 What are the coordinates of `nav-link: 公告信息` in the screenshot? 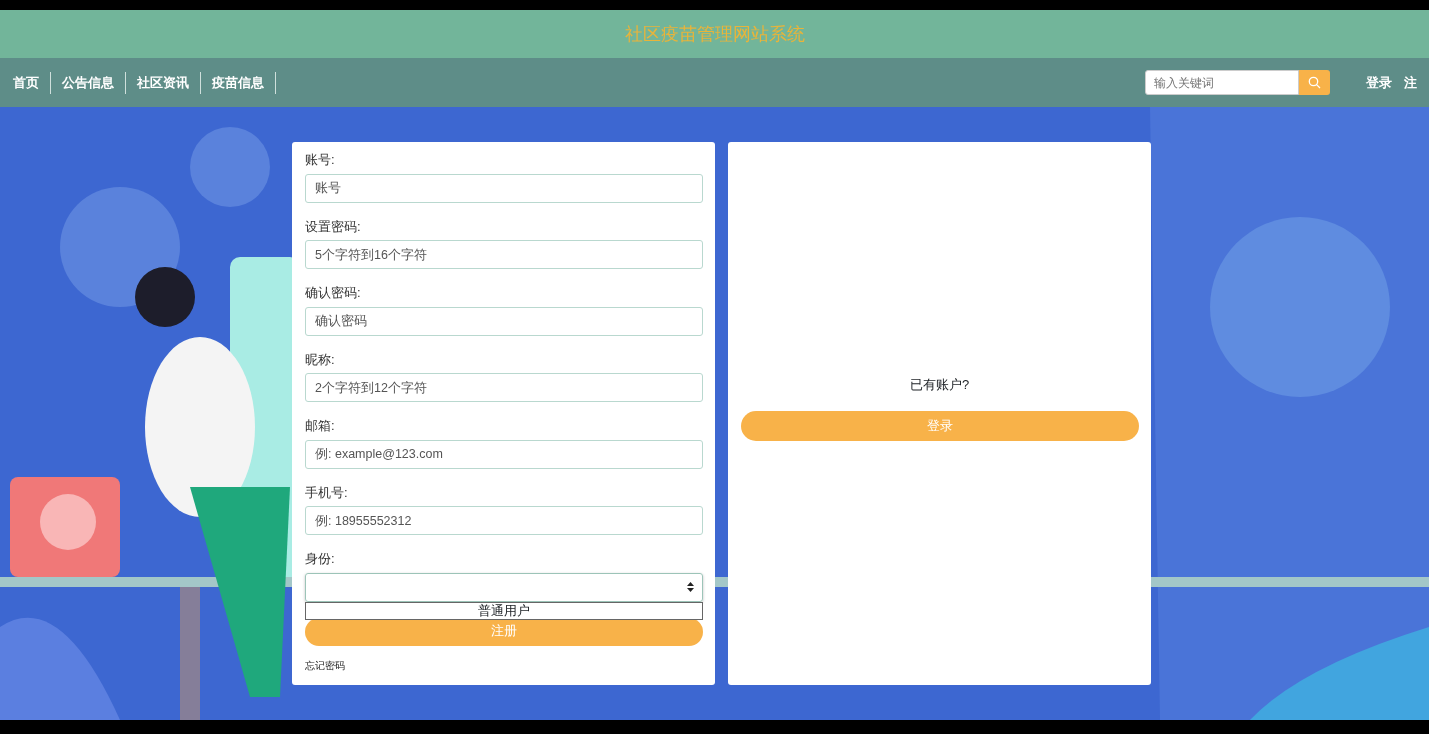 It's located at (88, 82).